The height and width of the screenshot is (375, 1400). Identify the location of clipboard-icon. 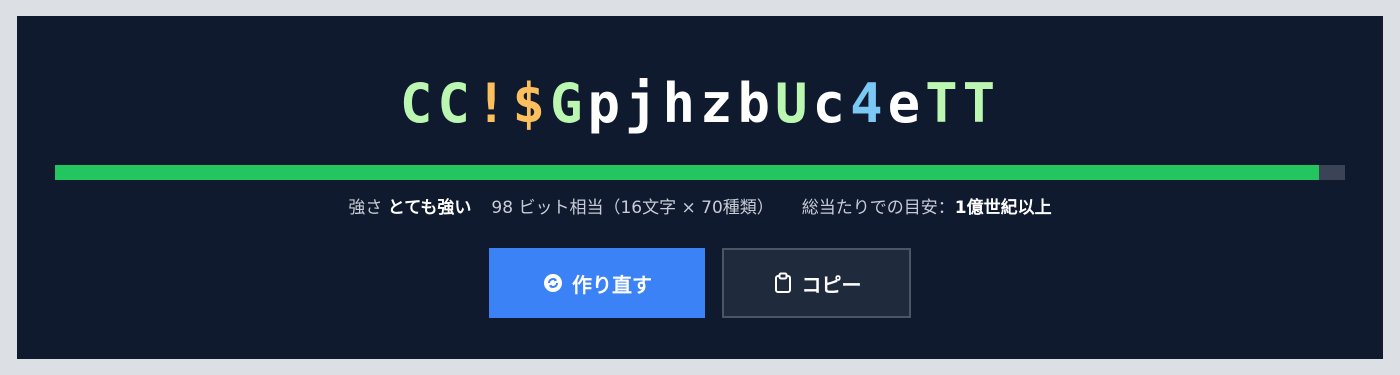
(783, 283).